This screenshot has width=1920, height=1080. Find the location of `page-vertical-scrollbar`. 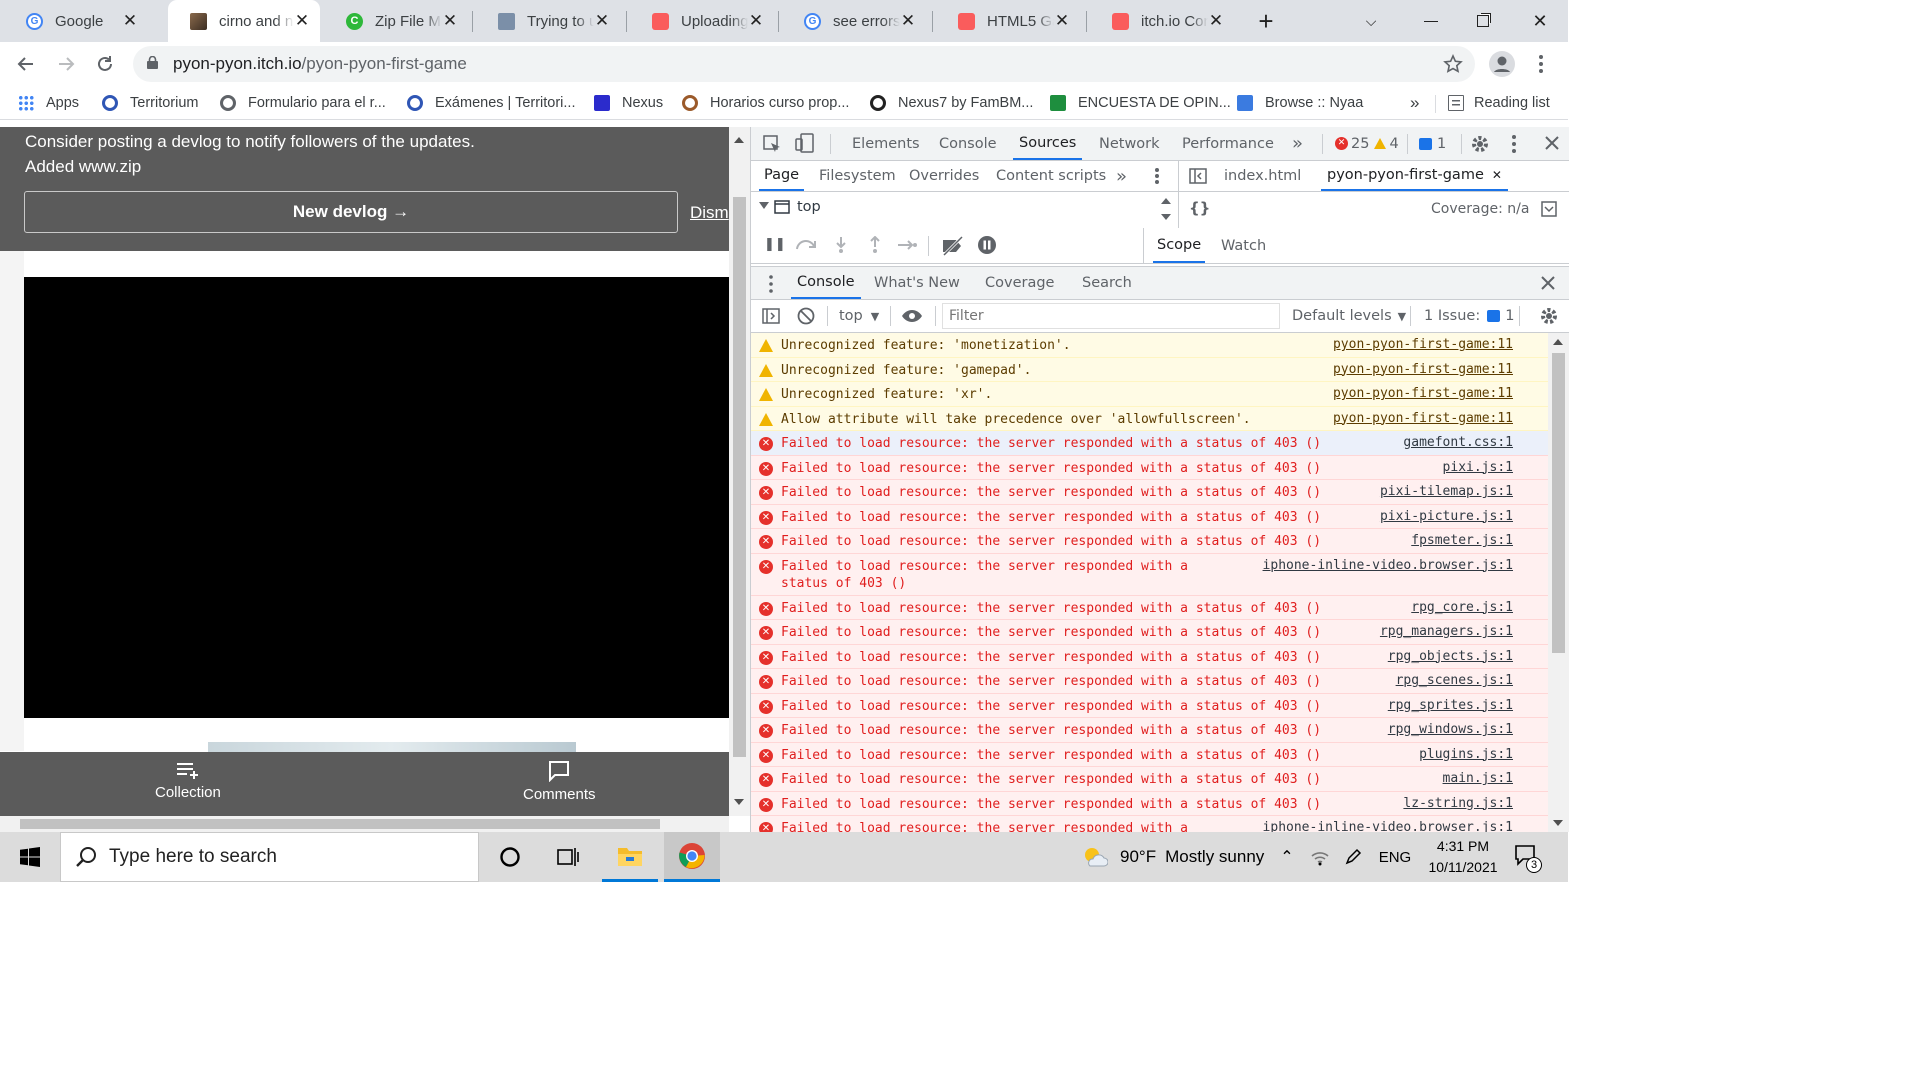

page-vertical-scrollbar is located at coordinates (739, 471).